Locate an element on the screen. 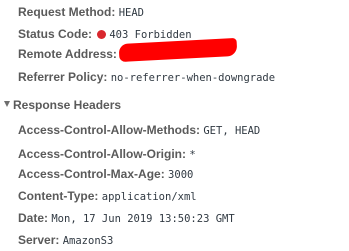  referrer-policy-value: no-referrer-when-downgrade is located at coordinates (193, 78).